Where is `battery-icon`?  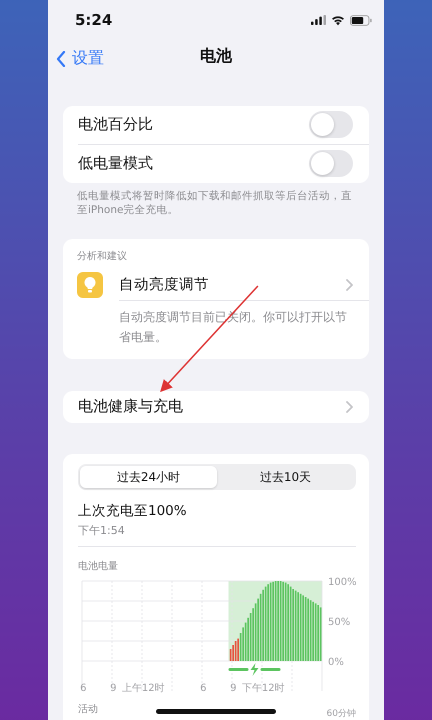 battery-icon is located at coordinates (361, 20).